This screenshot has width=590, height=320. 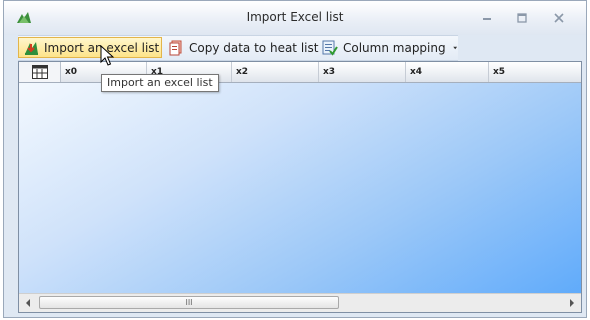 I want to click on column-mapping-icon, so click(x=330, y=48).